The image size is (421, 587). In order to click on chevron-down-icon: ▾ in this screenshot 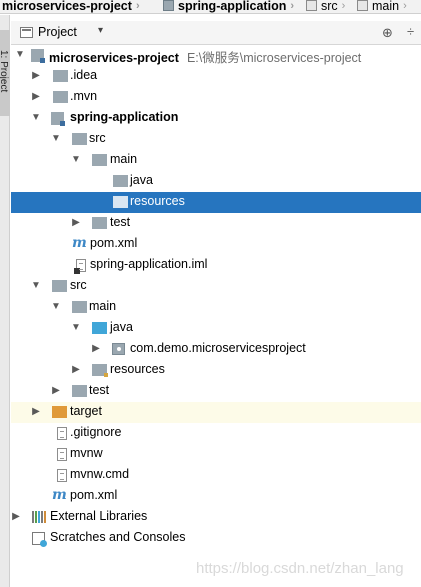, I will do `click(100, 30)`.